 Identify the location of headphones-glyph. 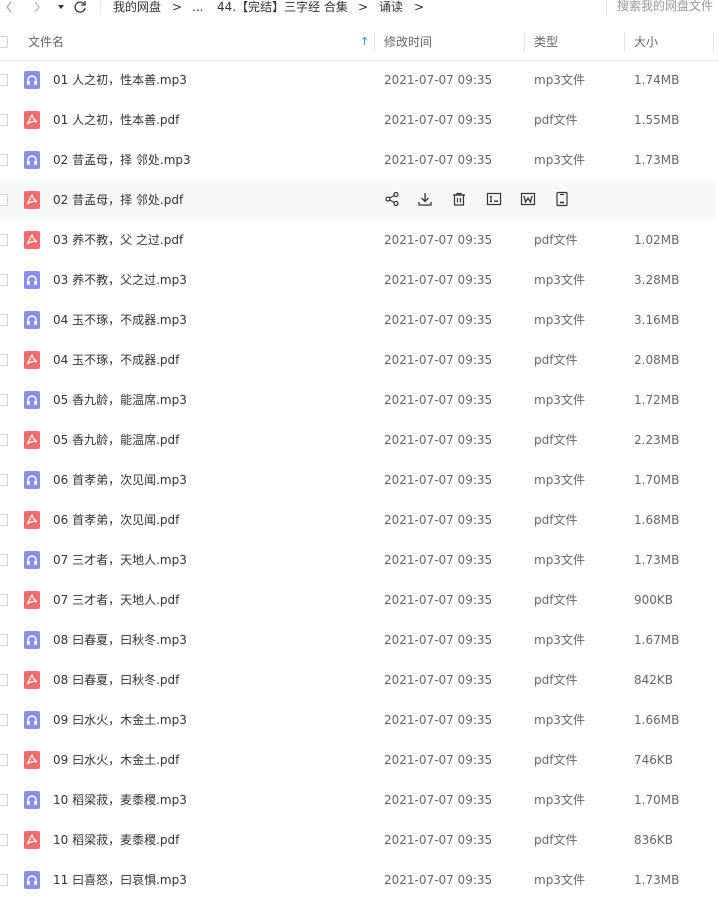
(32, 480).